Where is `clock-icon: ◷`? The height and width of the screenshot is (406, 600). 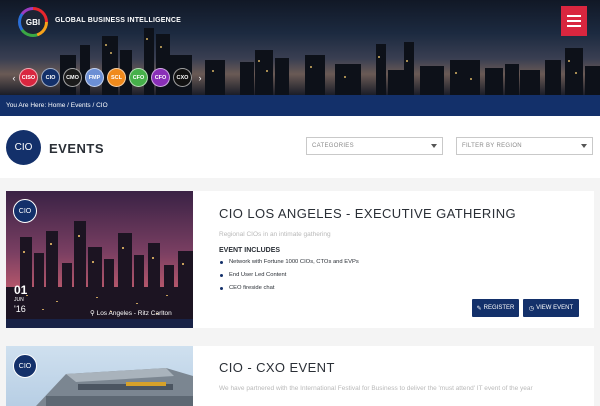
clock-icon: ◷ is located at coordinates (531, 308).